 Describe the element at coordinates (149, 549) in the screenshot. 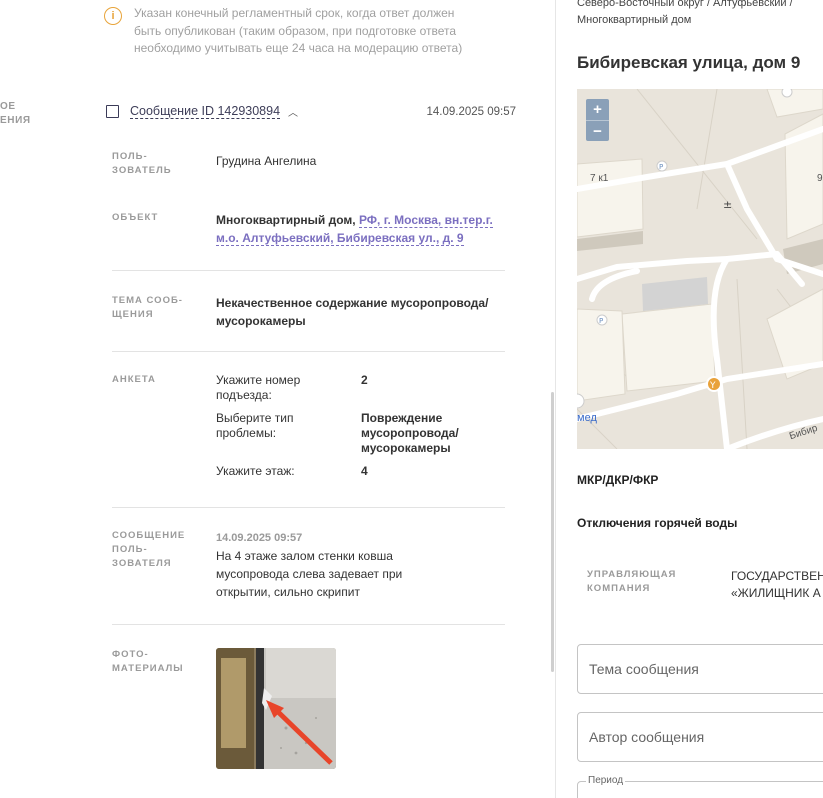

I see `user-message-label: СООБЩЕНИЕ ПОЛЬ- ЗОВАТЕЛЯ` at that location.